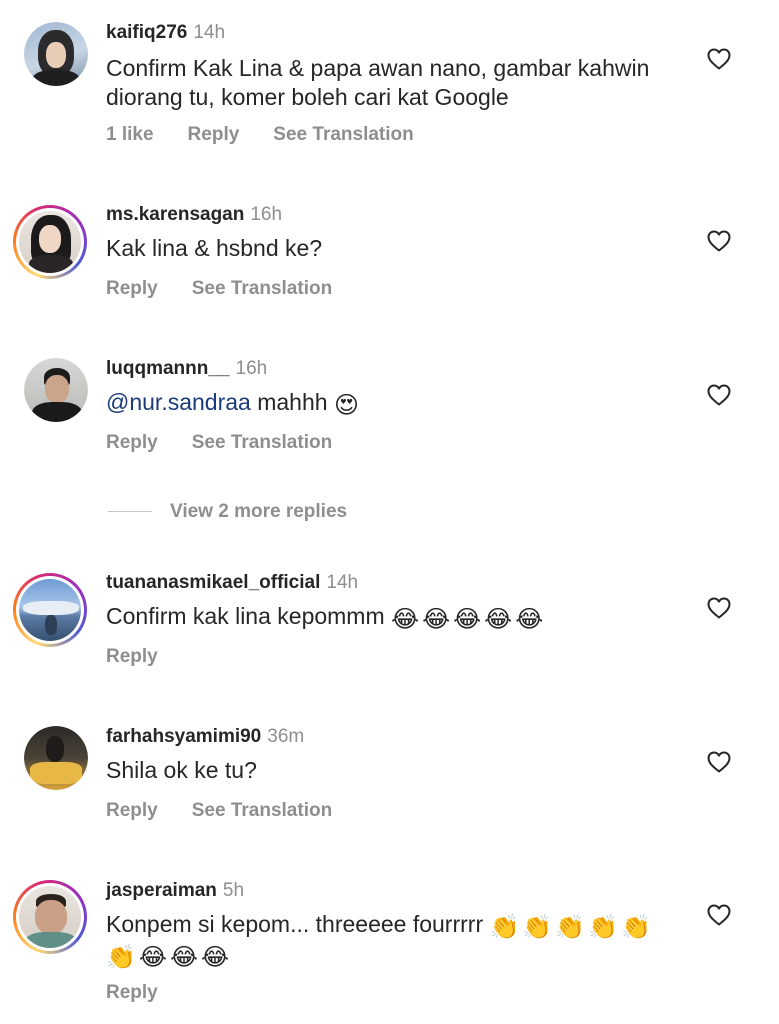 The height and width of the screenshot is (1024, 779). Describe the element at coordinates (213, 582) in the screenshot. I see `username: tuananasmikael_official` at that location.